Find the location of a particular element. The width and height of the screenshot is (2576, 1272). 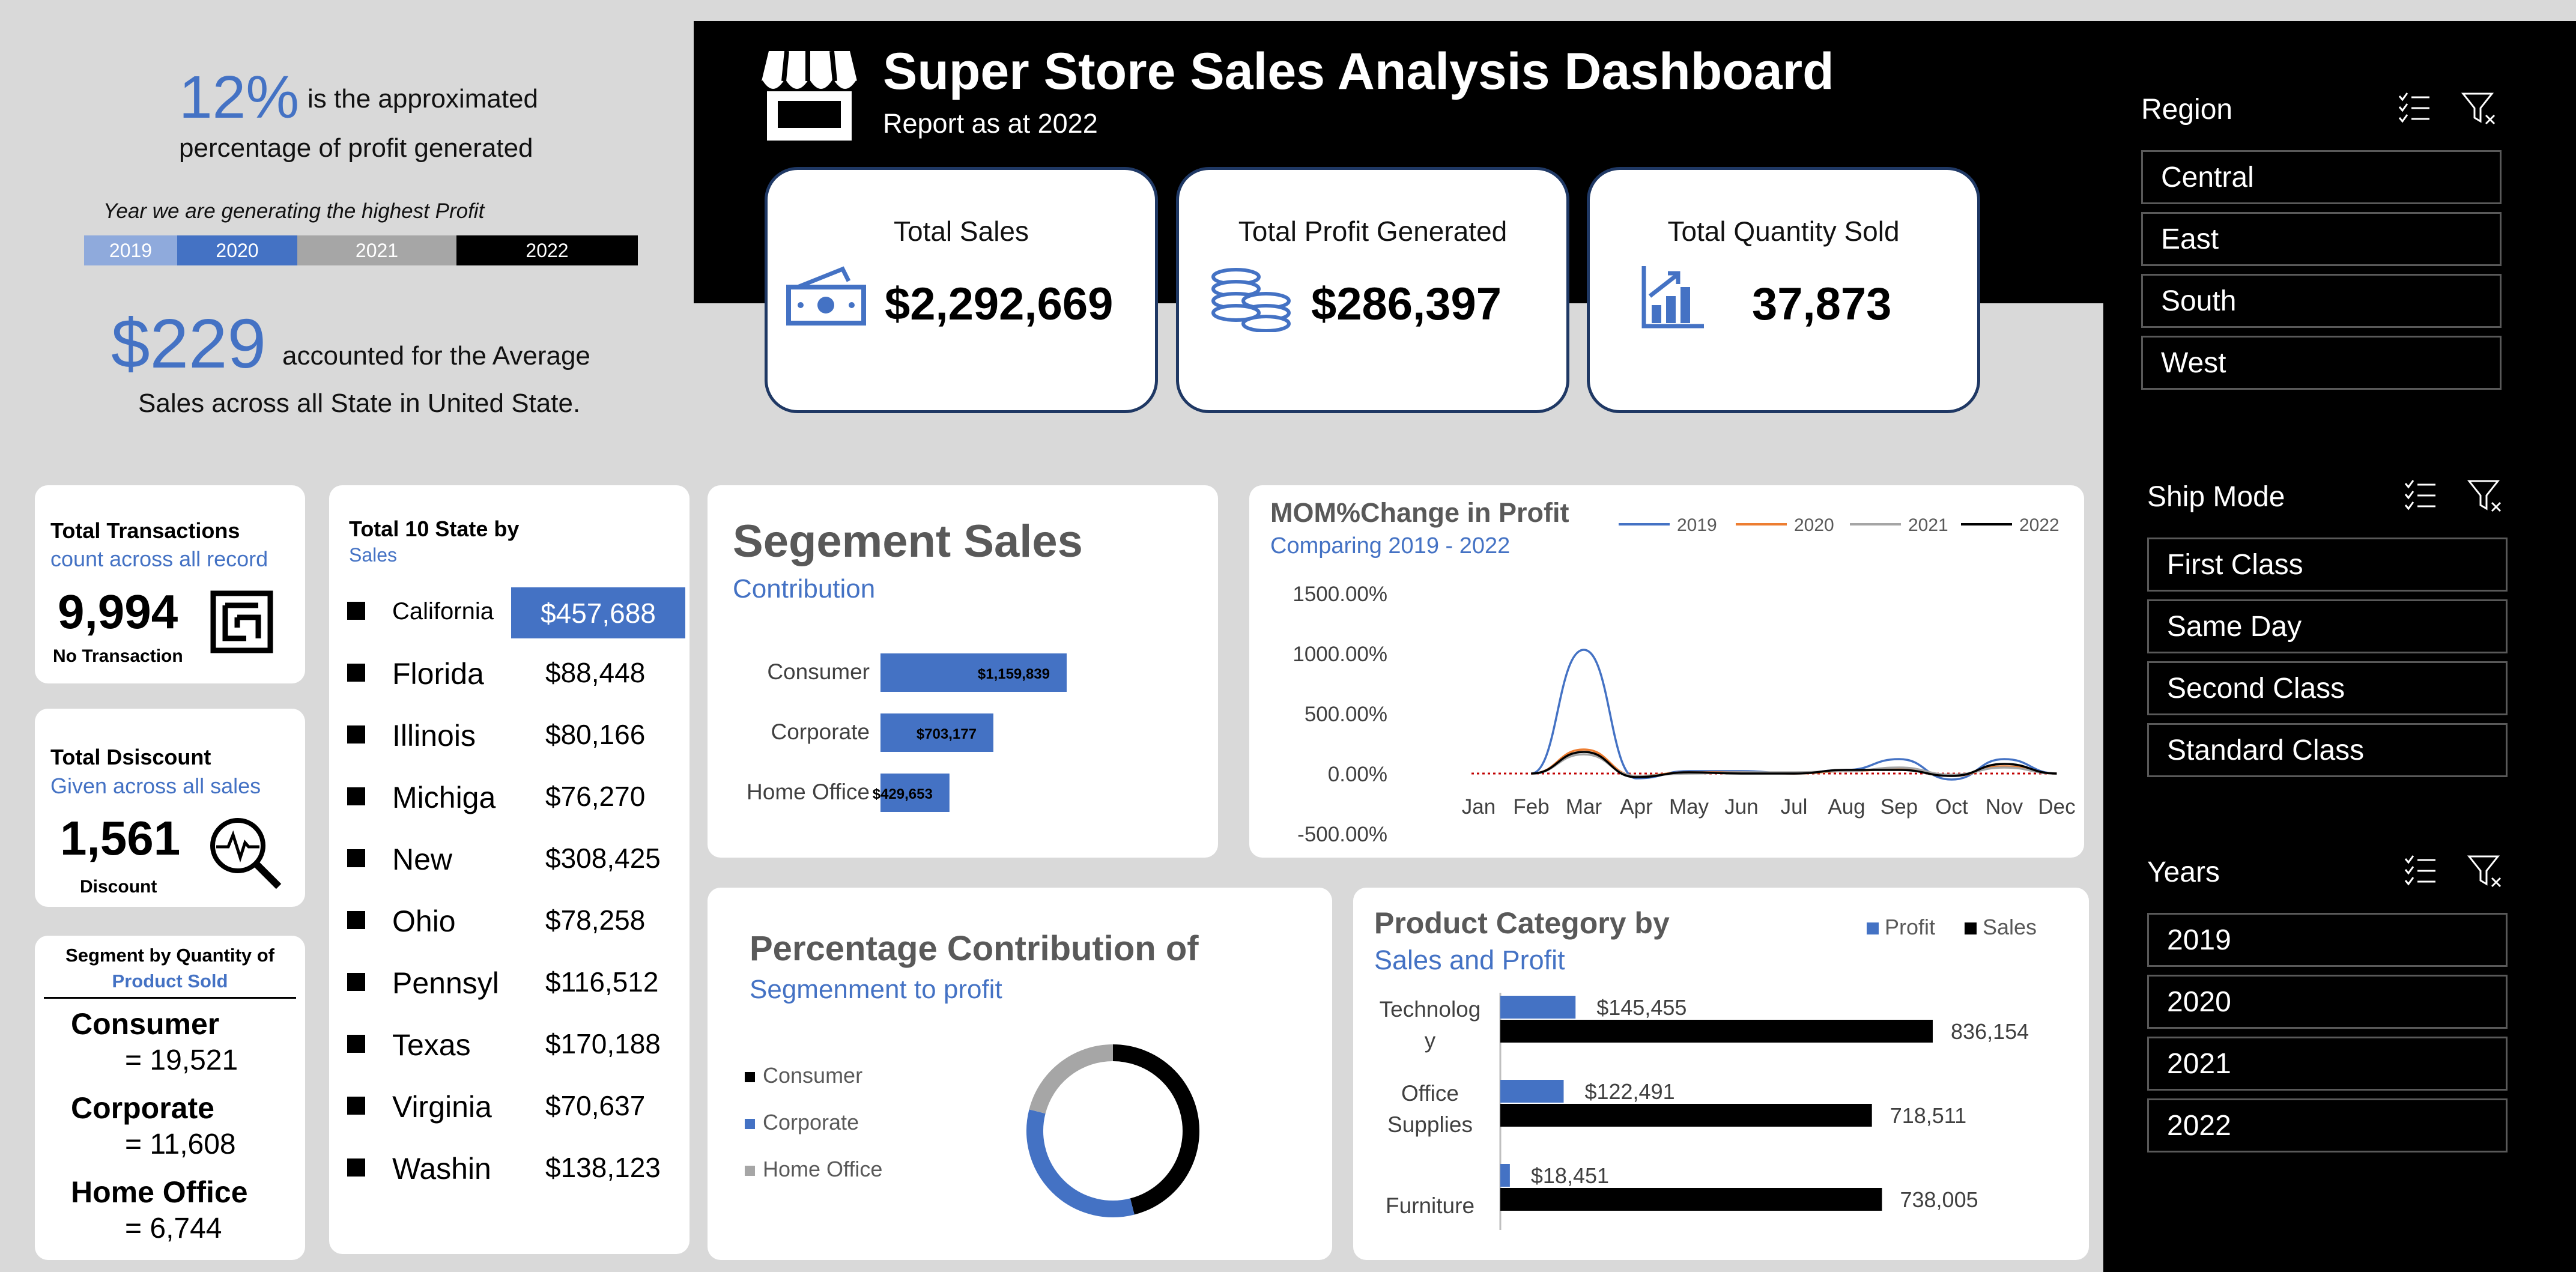

state-name: California is located at coordinates (443, 611).